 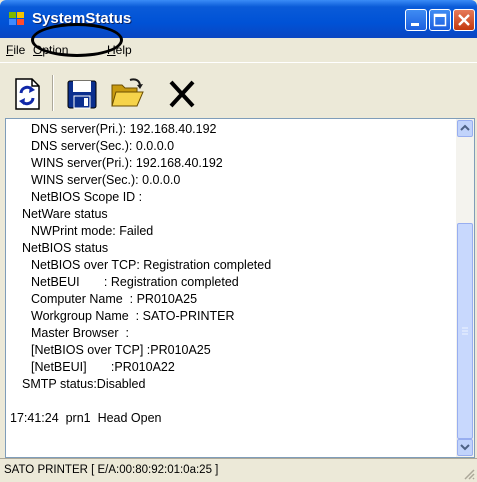 I want to click on minimize-button, so click(x=416, y=20).